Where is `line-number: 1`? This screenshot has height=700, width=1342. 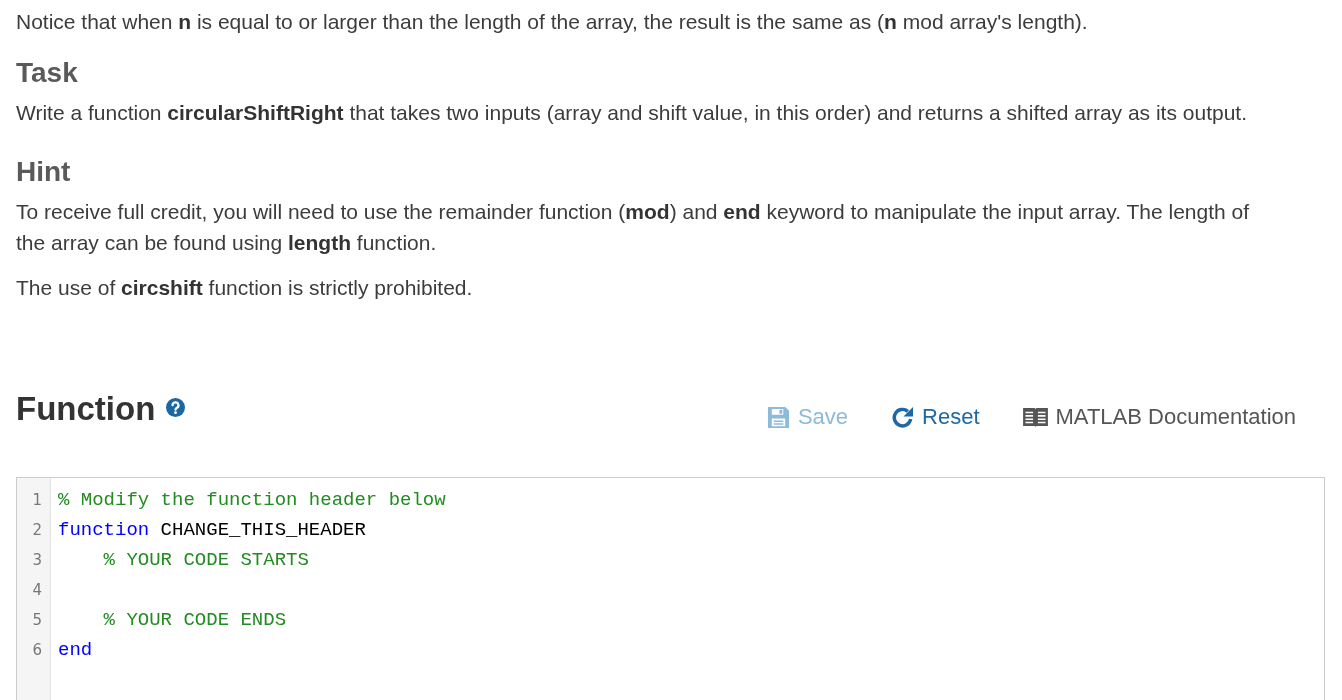
line-number: 1 is located at coordinates (37, 500).